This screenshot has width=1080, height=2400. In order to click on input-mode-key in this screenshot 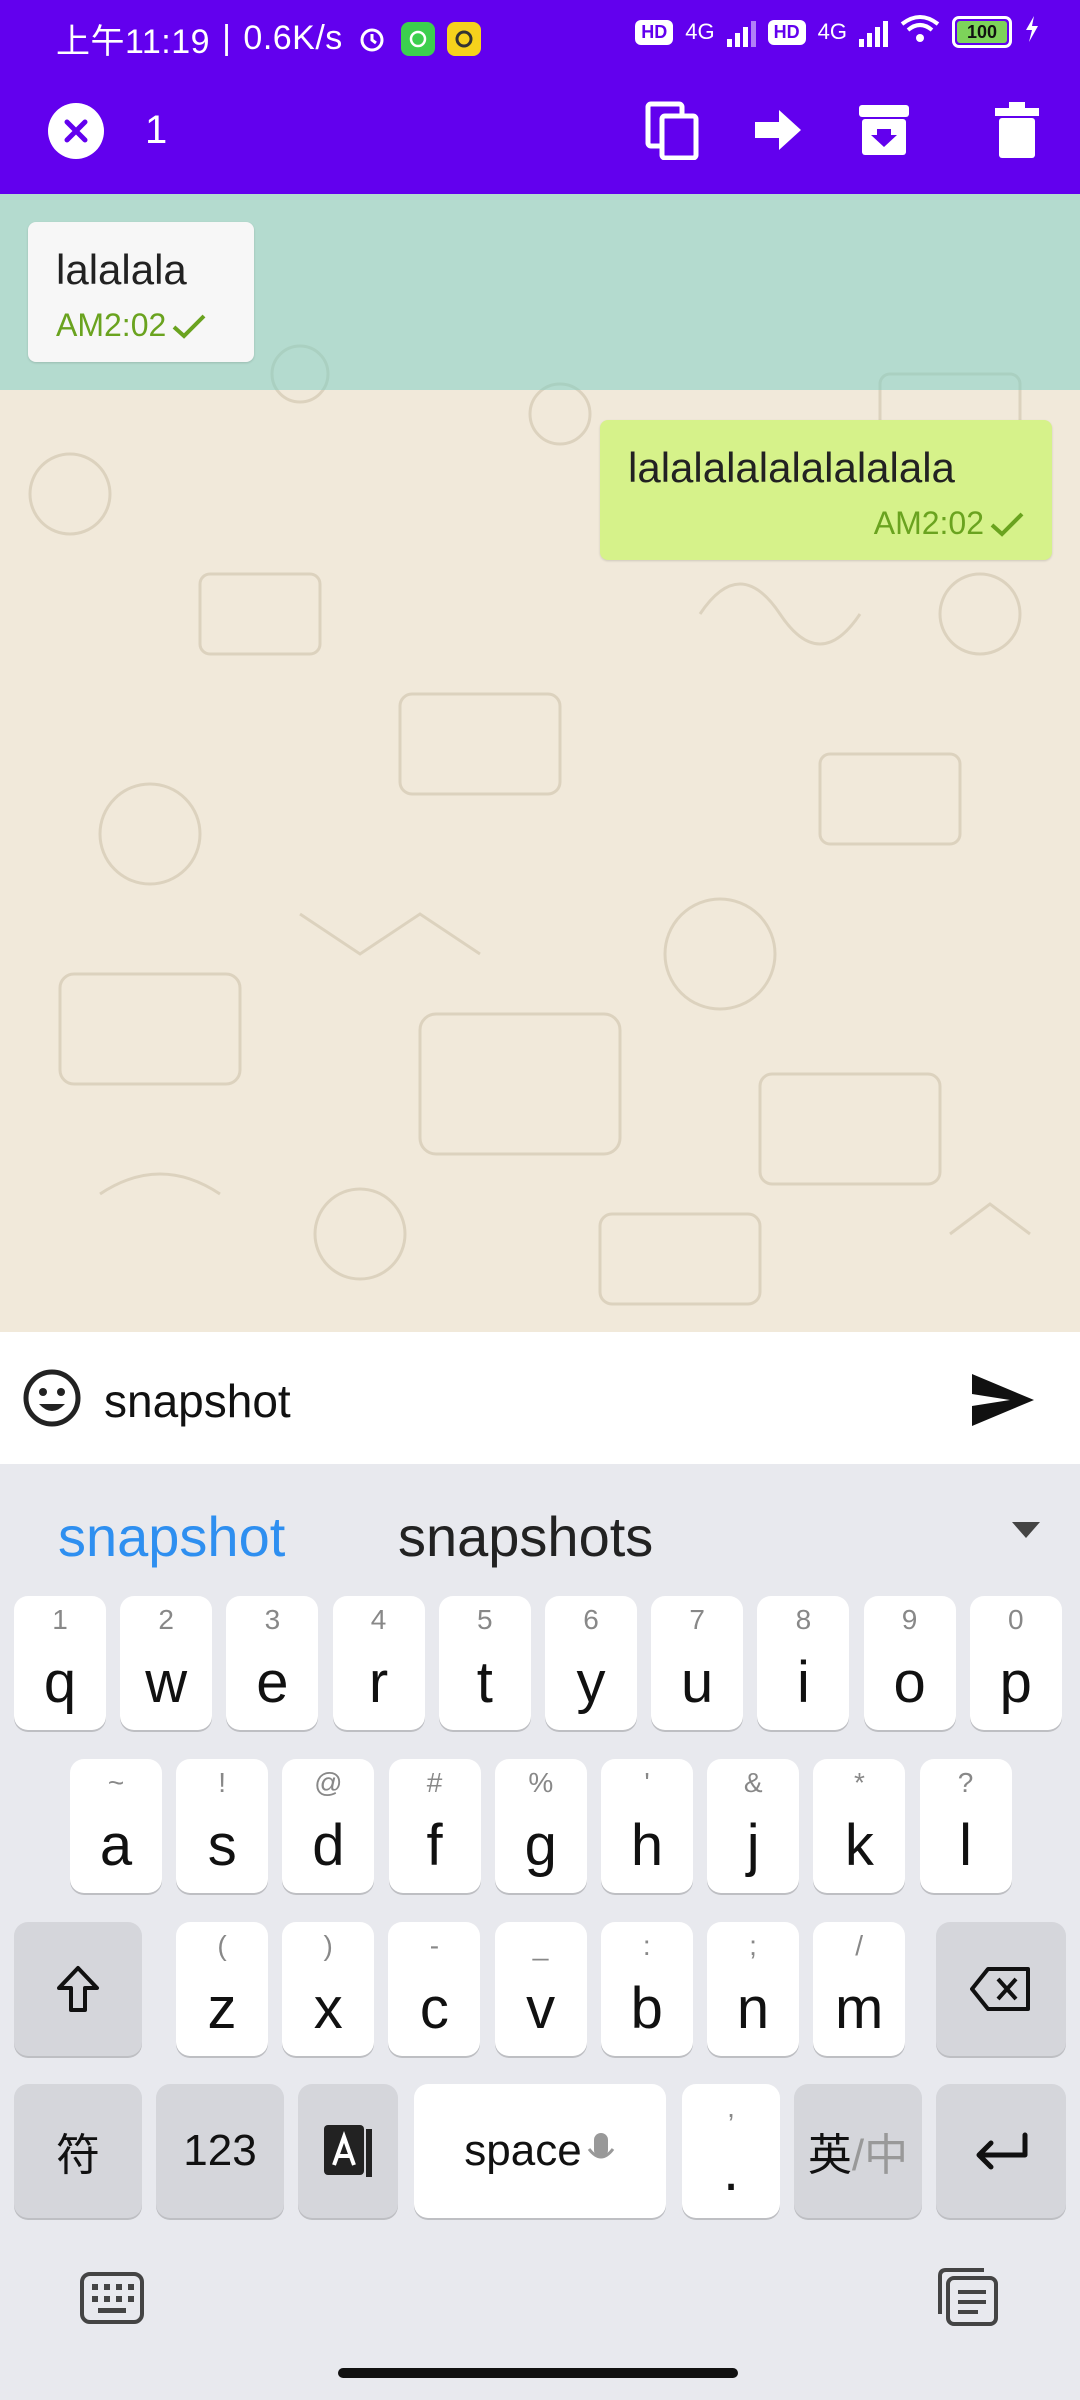, I will do `click(348, 2151)`.